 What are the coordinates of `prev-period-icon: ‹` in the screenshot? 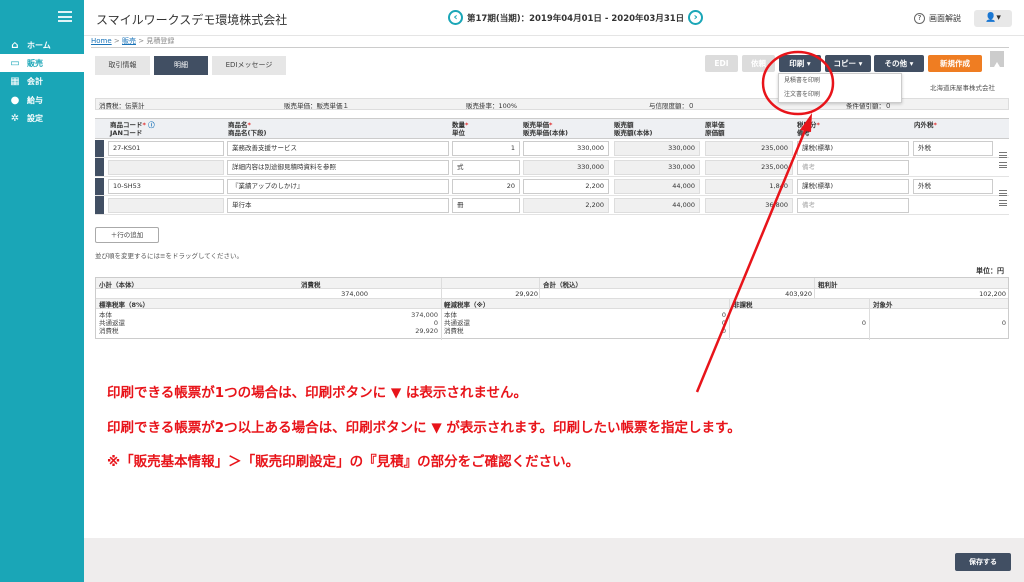 It's located at (455, 17).